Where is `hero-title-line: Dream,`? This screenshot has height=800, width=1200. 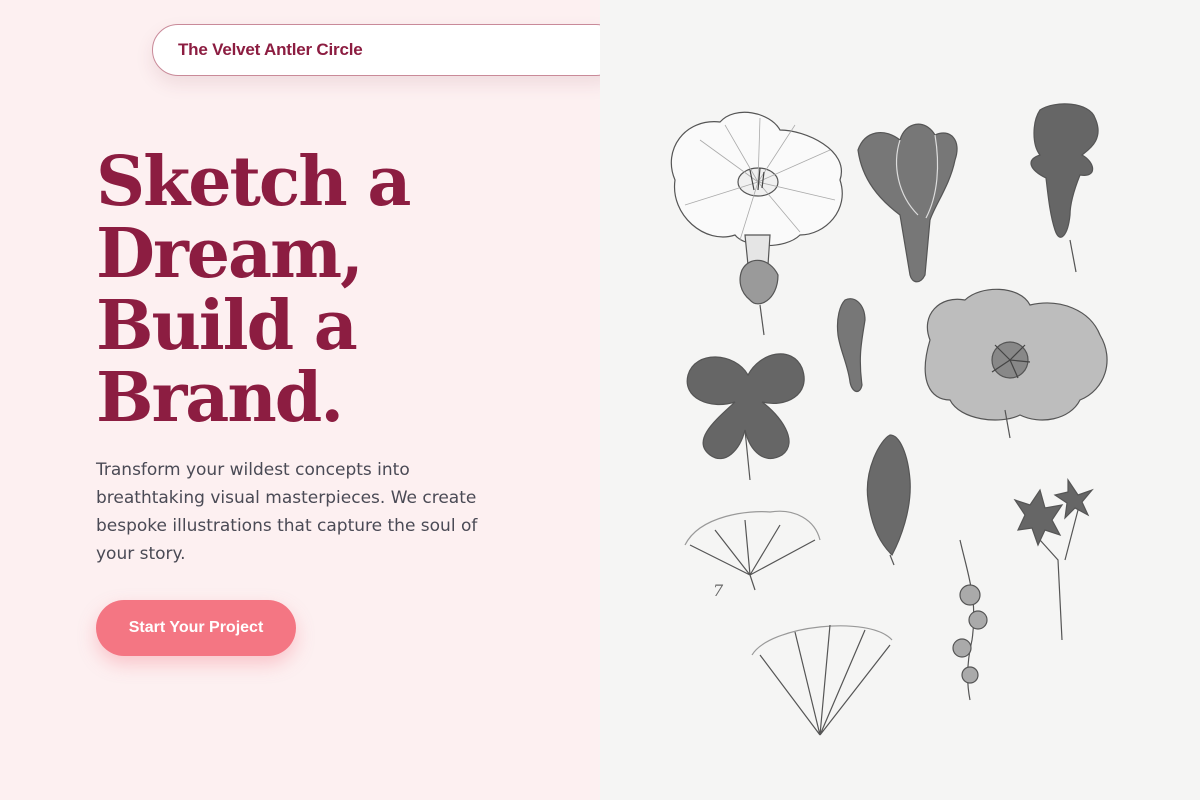 hero-title-line: Dream, is located at coordinates (230, 254).